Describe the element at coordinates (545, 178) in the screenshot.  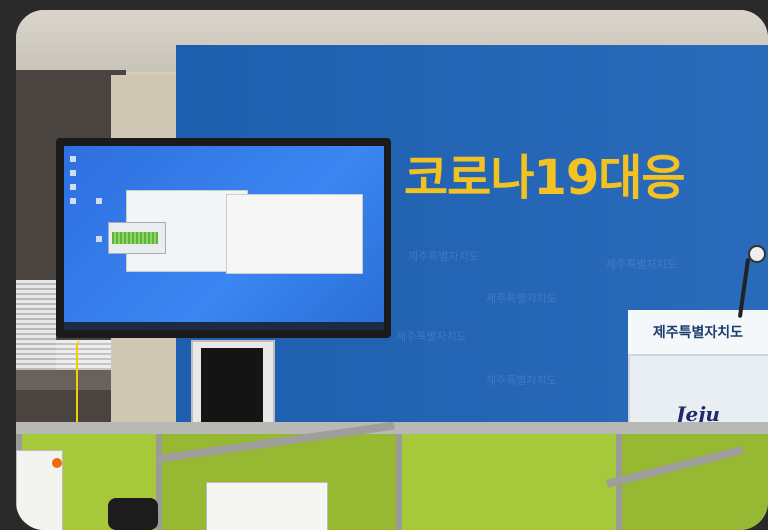
I see `backdrop-headline: 코로나19대응` at that location.